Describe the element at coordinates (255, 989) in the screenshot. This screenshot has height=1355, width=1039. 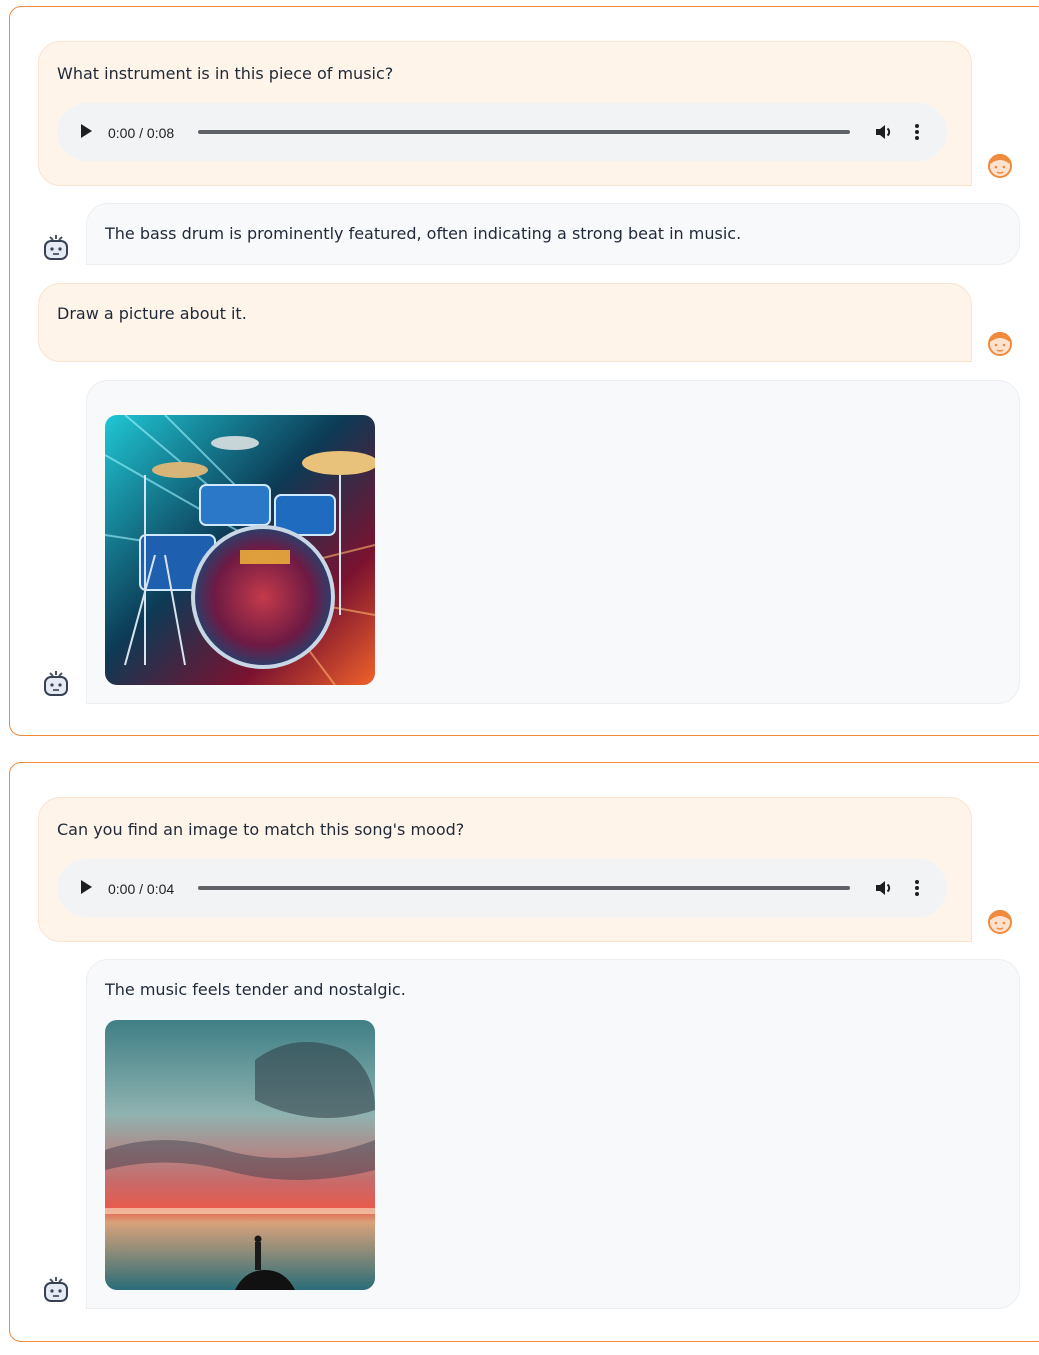
I see `bot-message-text: The music feels tender and nostalgic.` at that location.